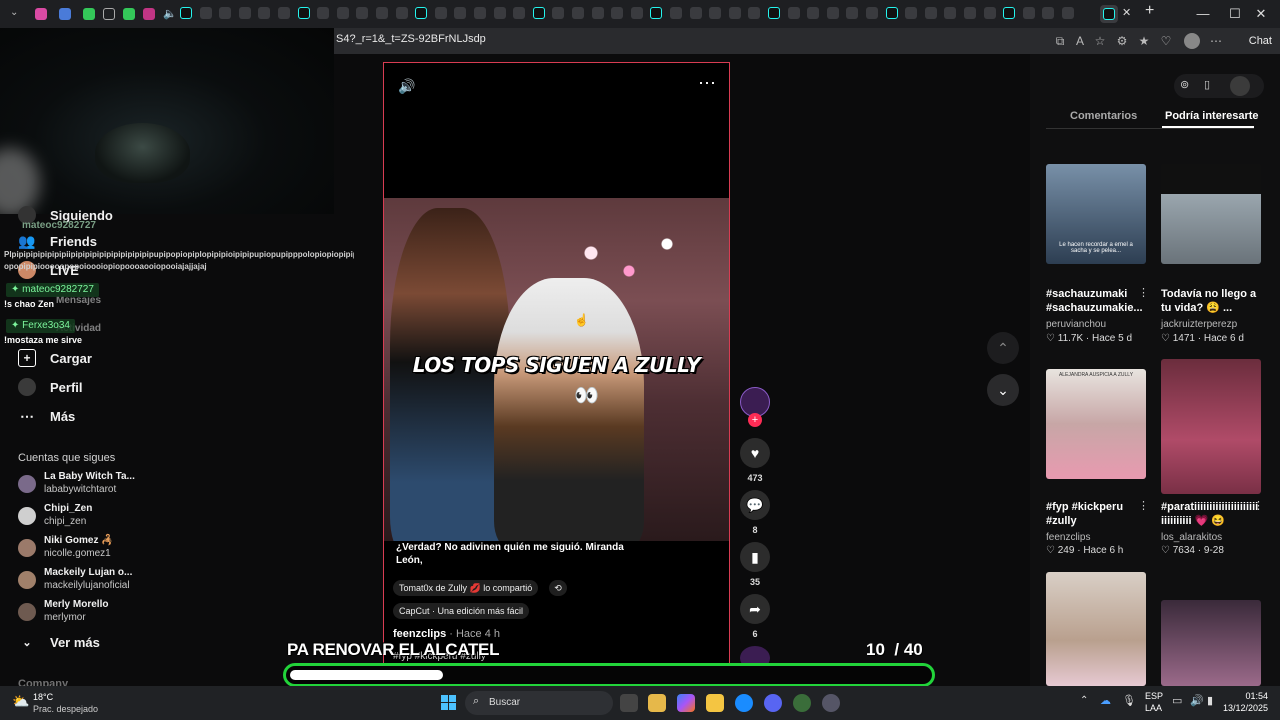 Image resolution: width=1280 pixels, height=720 pixels. Describe the element at coordinates (89, 14) in the screenshot. I see `tab-kick-green` at that location.